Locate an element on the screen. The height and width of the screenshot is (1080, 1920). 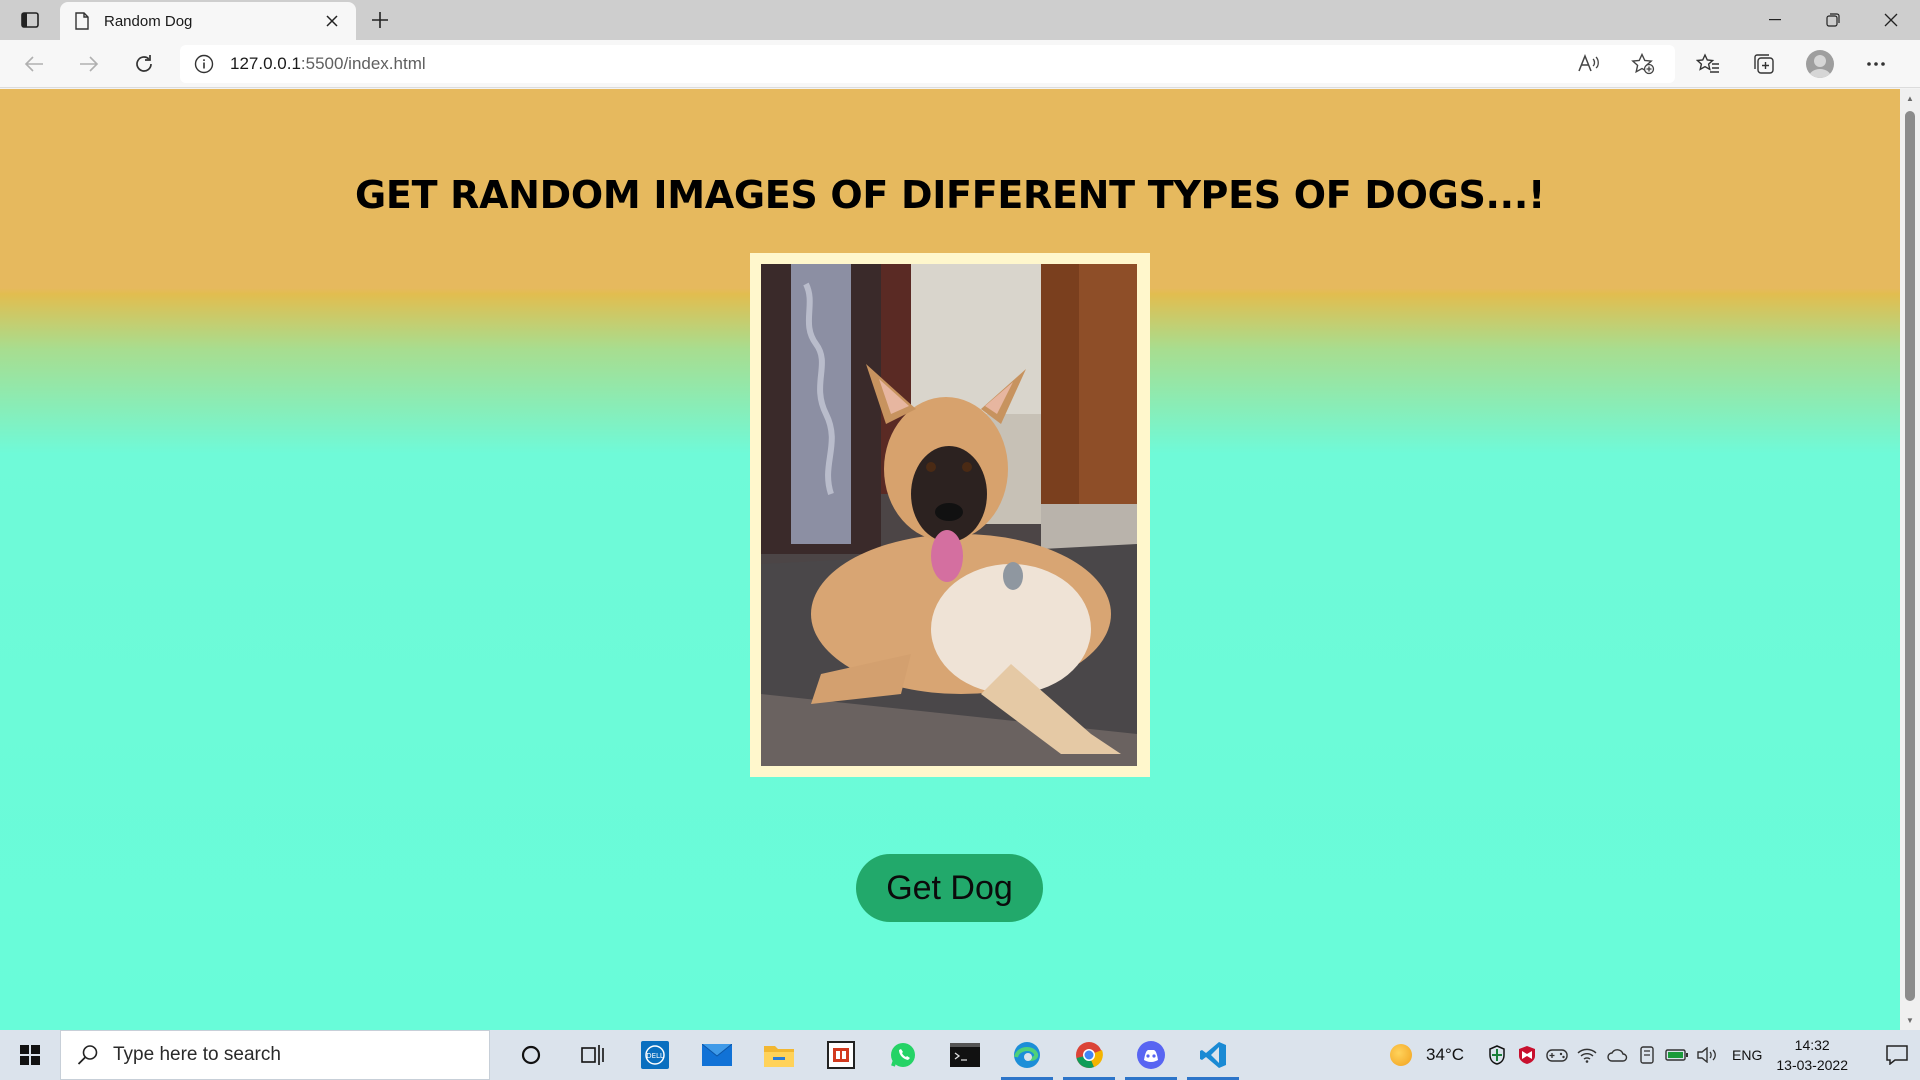
info-icon is located at coordinates (204, 64).